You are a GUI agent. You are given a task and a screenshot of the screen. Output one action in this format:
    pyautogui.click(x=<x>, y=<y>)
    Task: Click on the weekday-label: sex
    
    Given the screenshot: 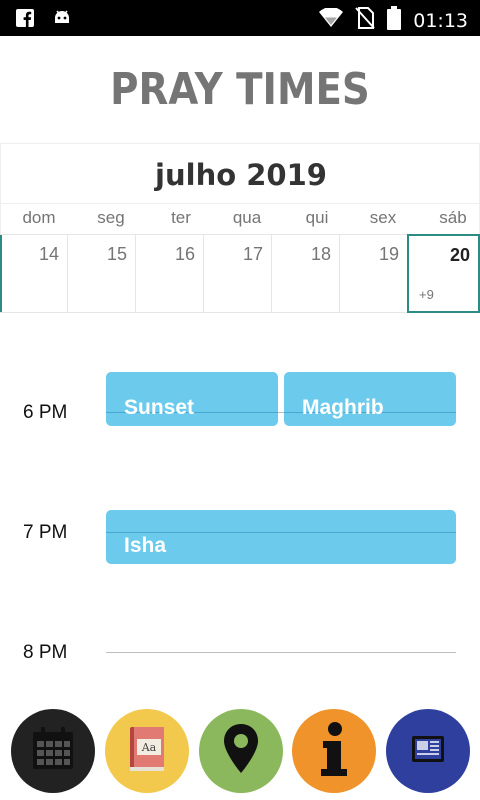 What is the action you would take?
    pyautogui.click(x=383, y=217)
    